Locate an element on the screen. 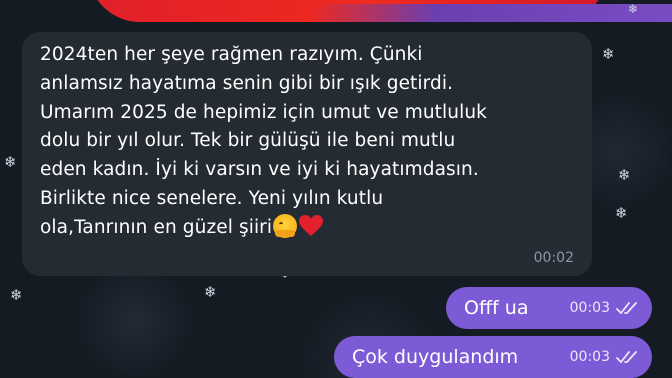 This screenshot has width=672, height=378. outgoing-message-text: Çok duygulandım is located at coordinates (435, 357).